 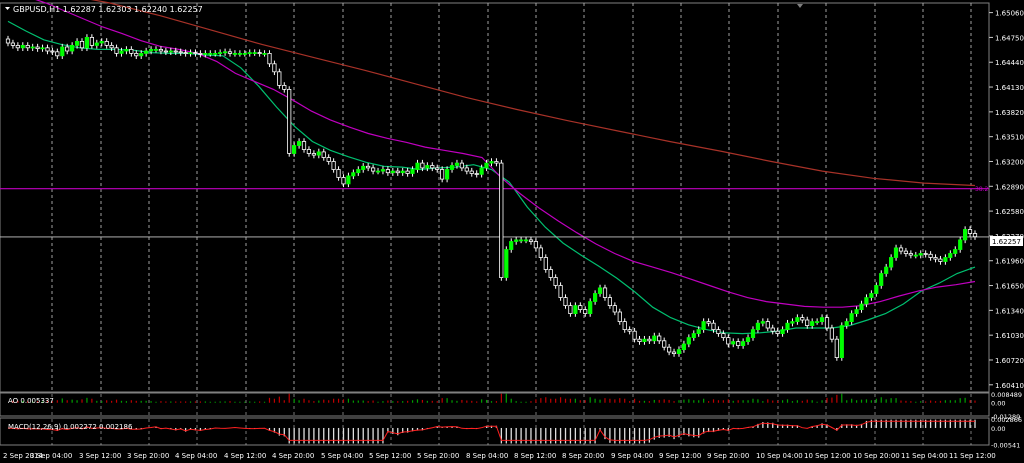 What do you see at coordinates (1009, 361) in the screenshot?
I see `price-tick-label: 1.60720` at bounding box center [1009, 361].